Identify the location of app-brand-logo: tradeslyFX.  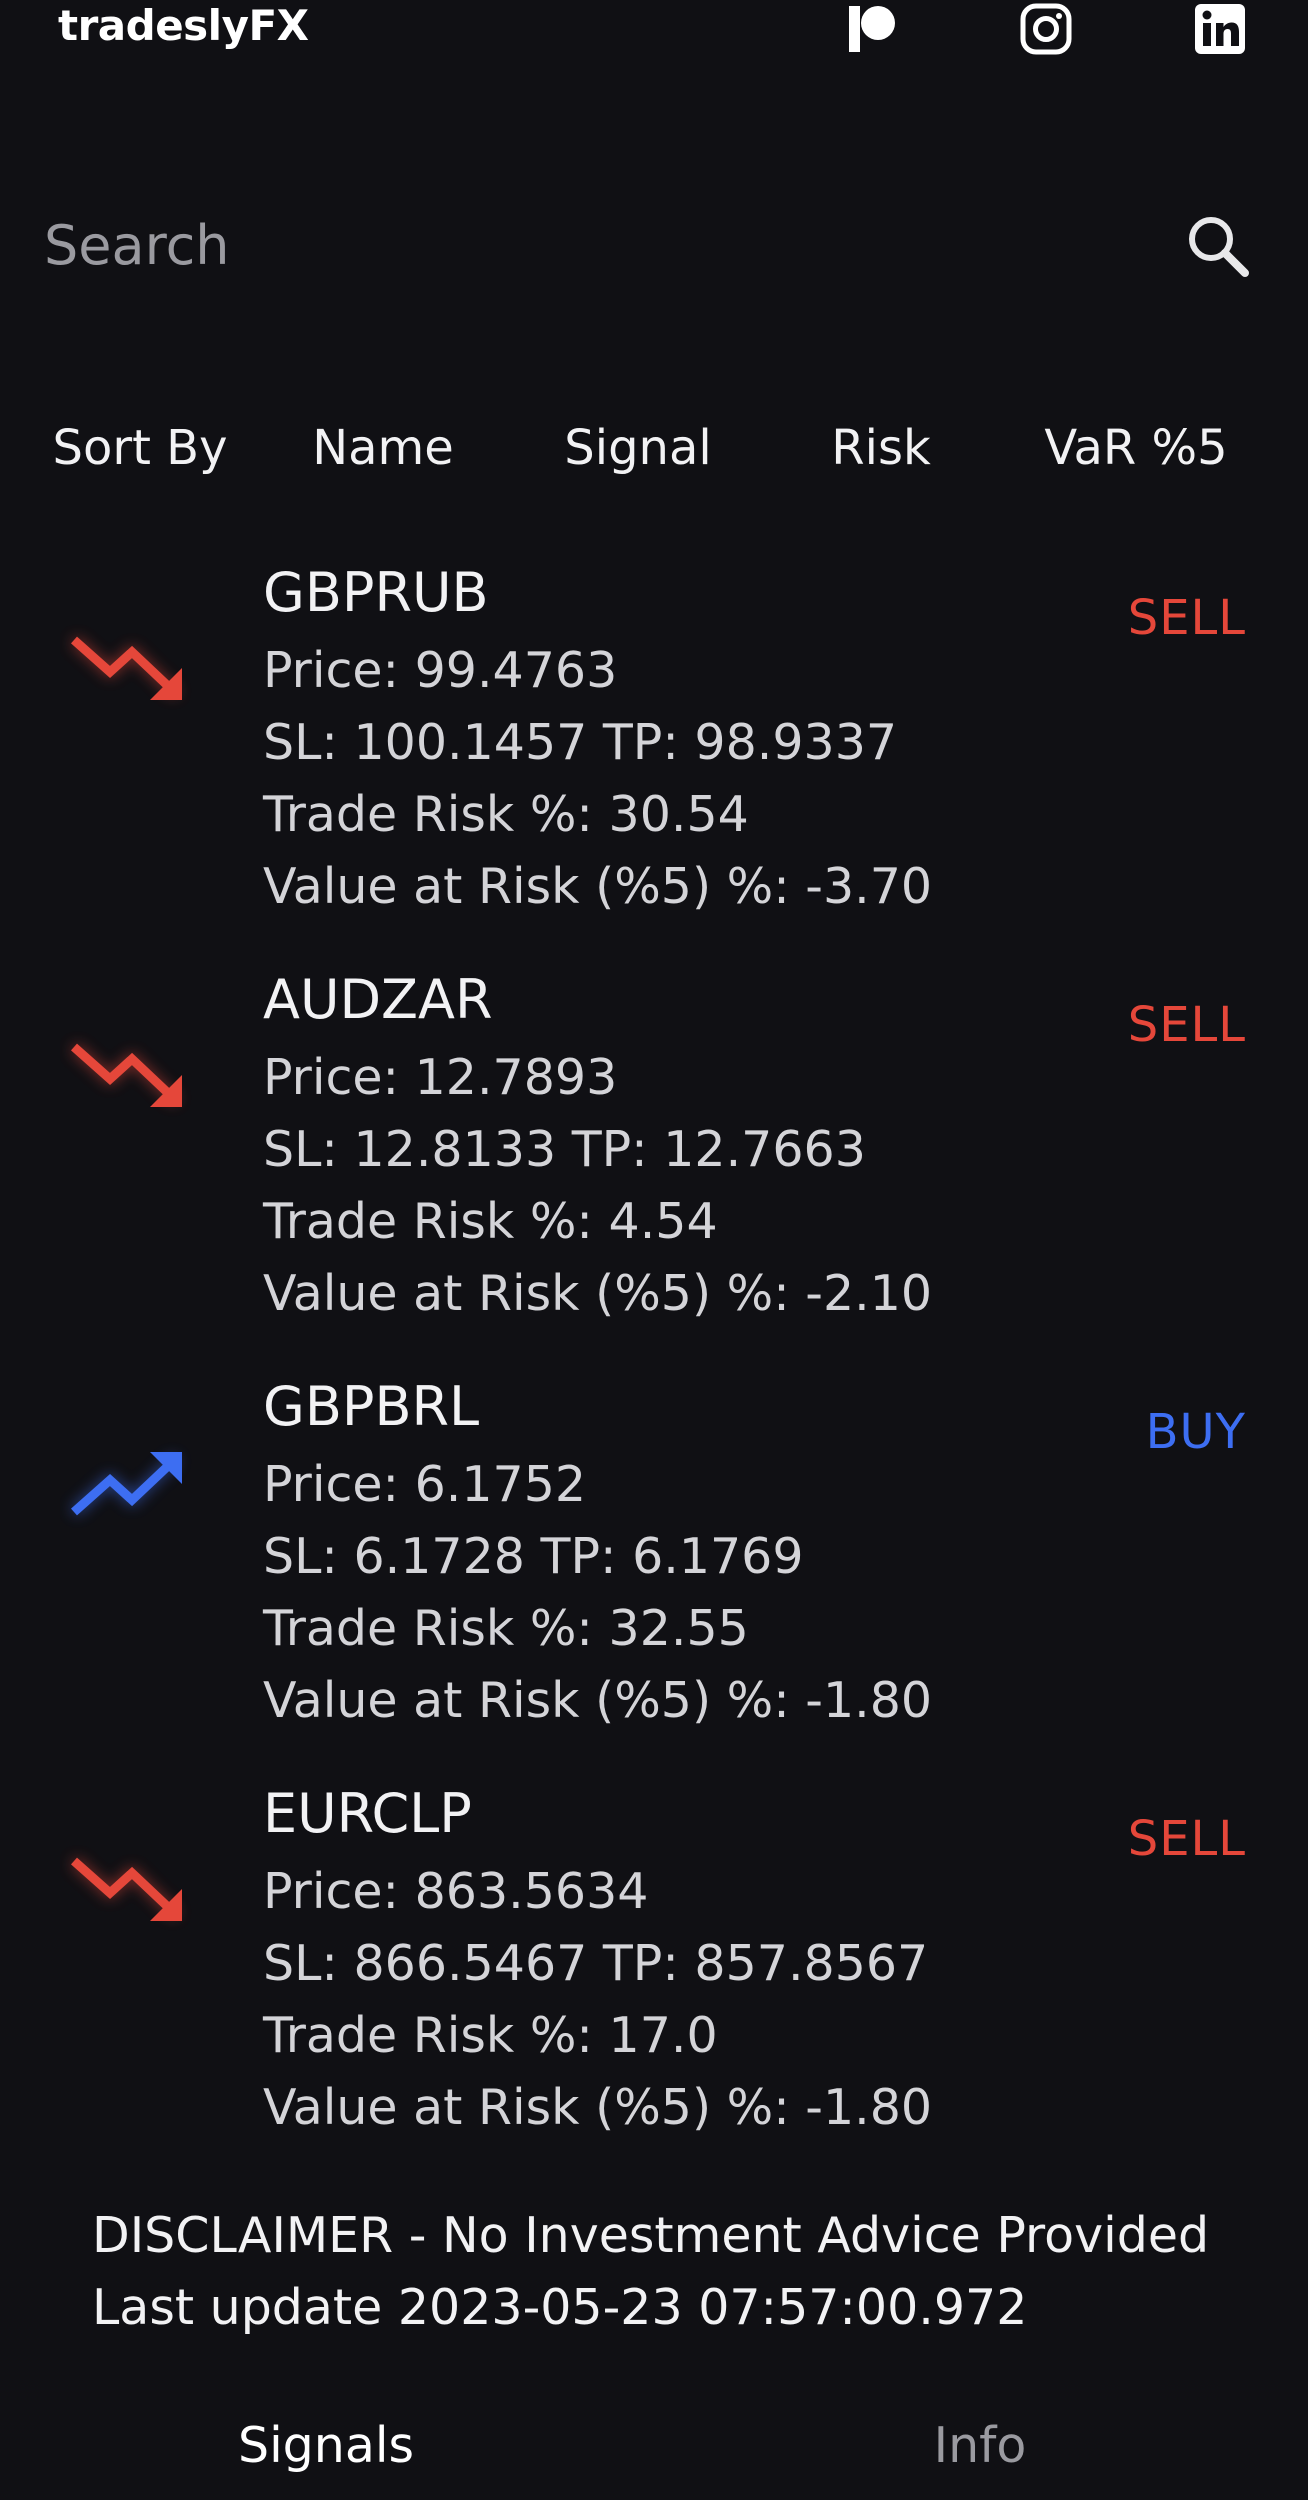
(183, 25).